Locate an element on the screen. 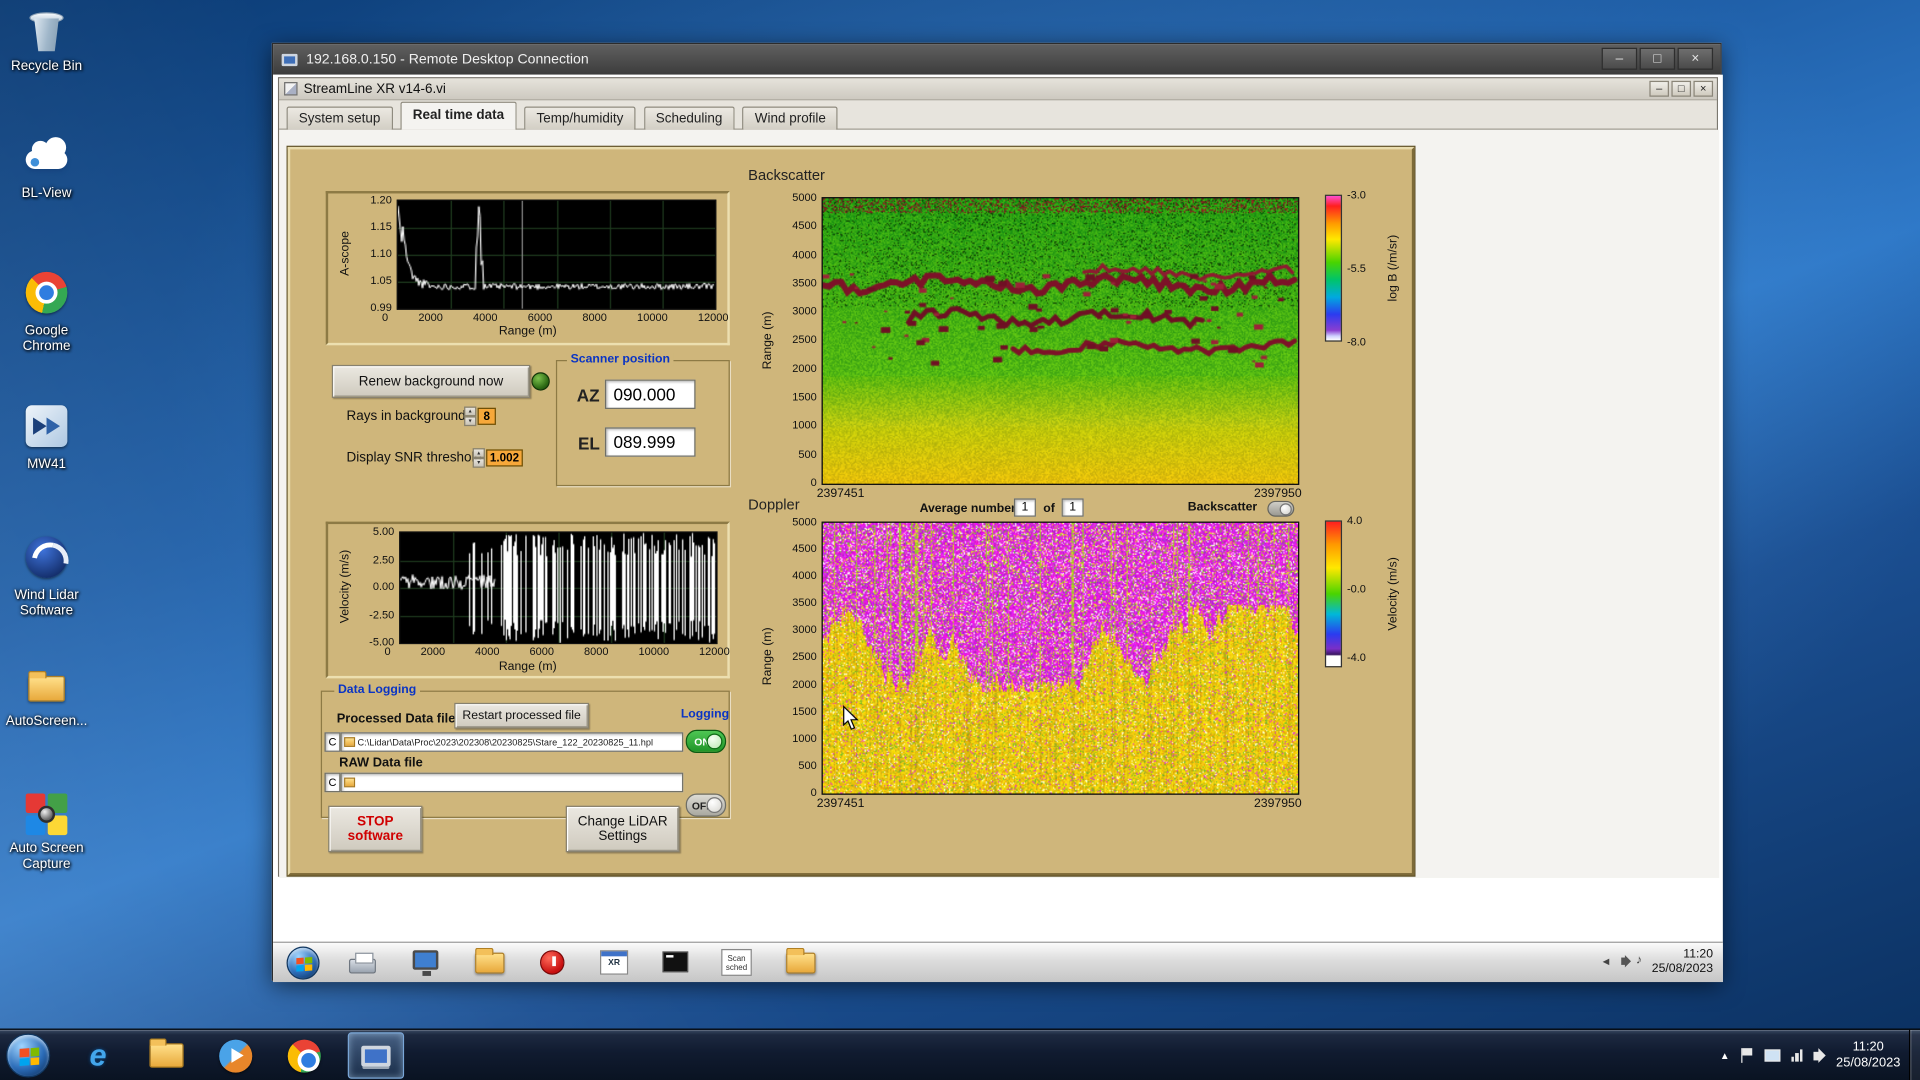  backscatter-toggle is located at coordinates (1281, 508).